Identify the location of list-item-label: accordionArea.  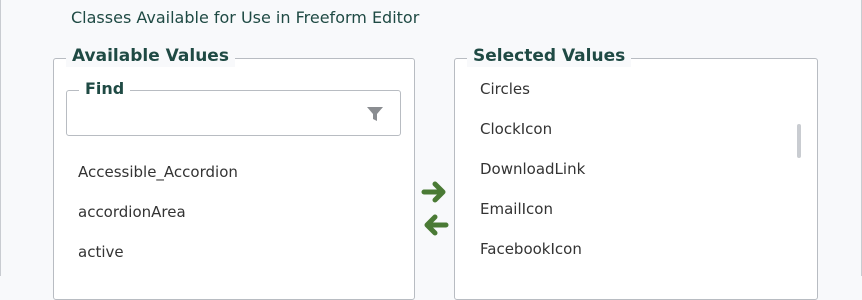
(132, 212).